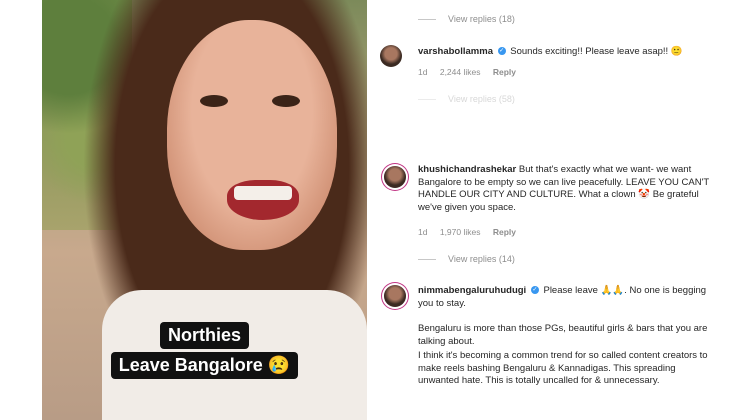  Describe the element at coordinates (460, 232) in the screenshot. I see `like-count: 1,970 likes` at that location.